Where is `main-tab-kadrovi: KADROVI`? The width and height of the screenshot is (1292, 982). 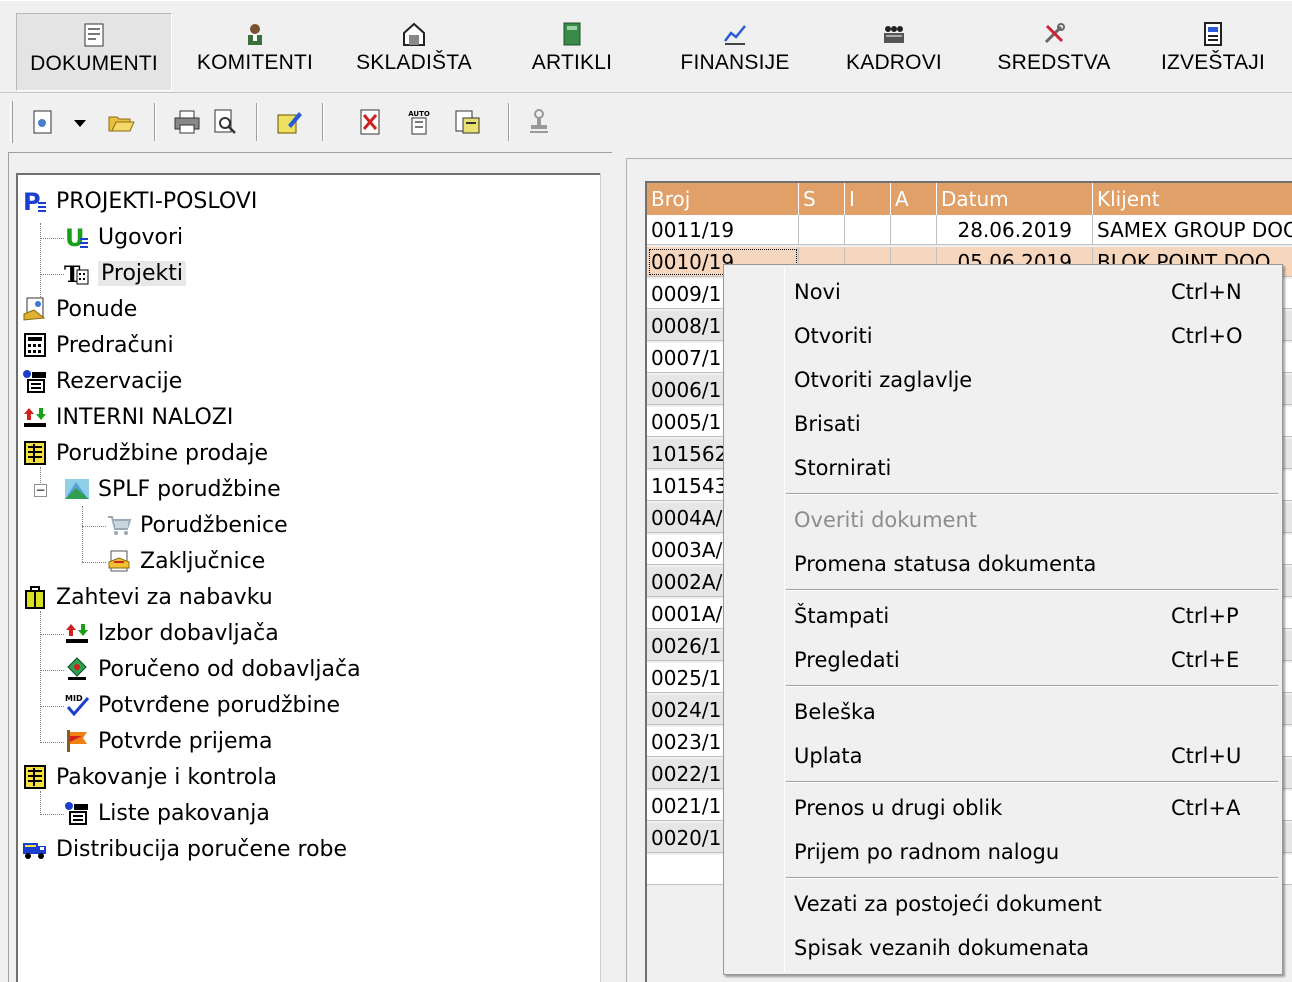 main-tab-kadrovi: KADROVI is located at coordinates (894, 52).